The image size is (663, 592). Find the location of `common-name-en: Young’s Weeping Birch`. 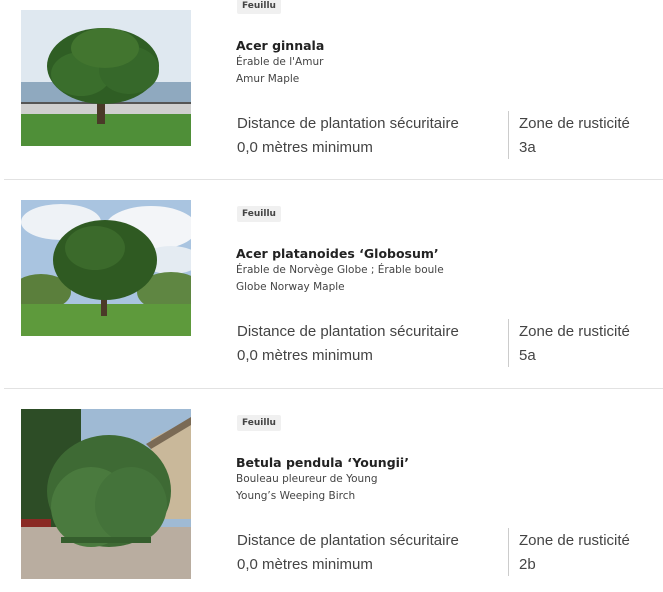

common-name-en: Young’s Weeping Birch is located at coordinates (296, 496).